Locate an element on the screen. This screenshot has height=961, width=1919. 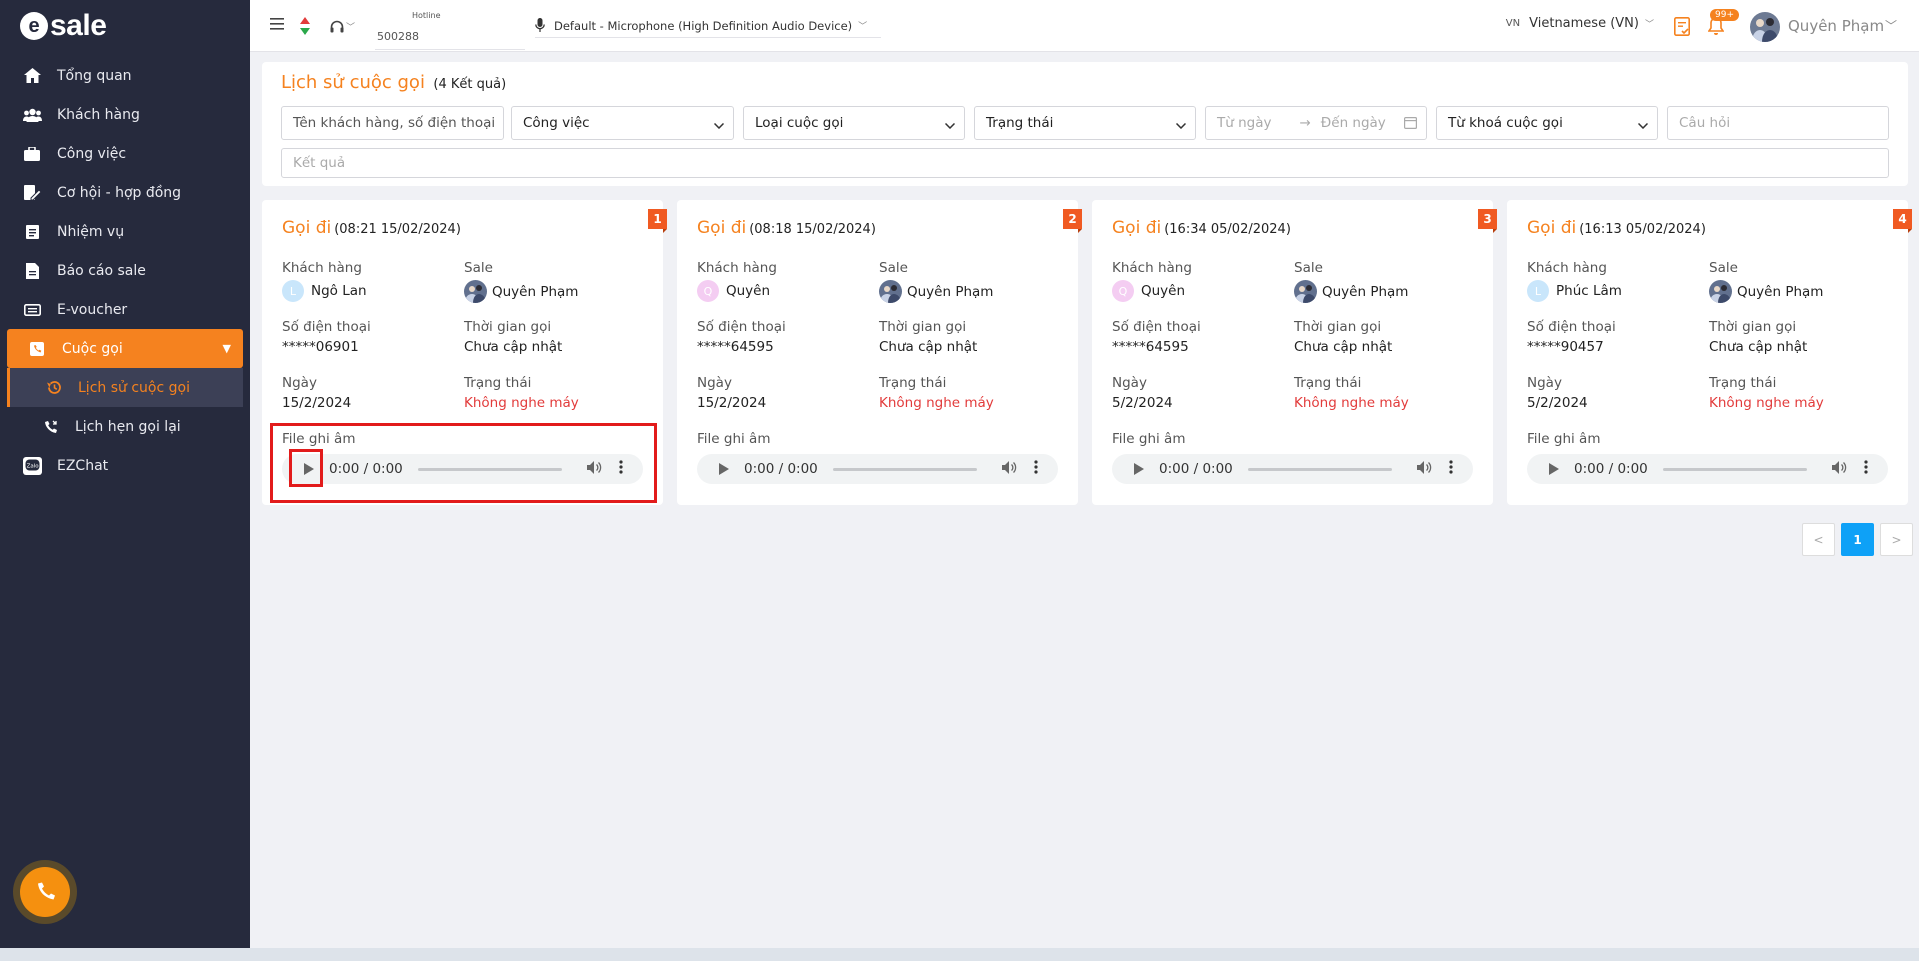
task-icon is located at coordinates (32, 232).